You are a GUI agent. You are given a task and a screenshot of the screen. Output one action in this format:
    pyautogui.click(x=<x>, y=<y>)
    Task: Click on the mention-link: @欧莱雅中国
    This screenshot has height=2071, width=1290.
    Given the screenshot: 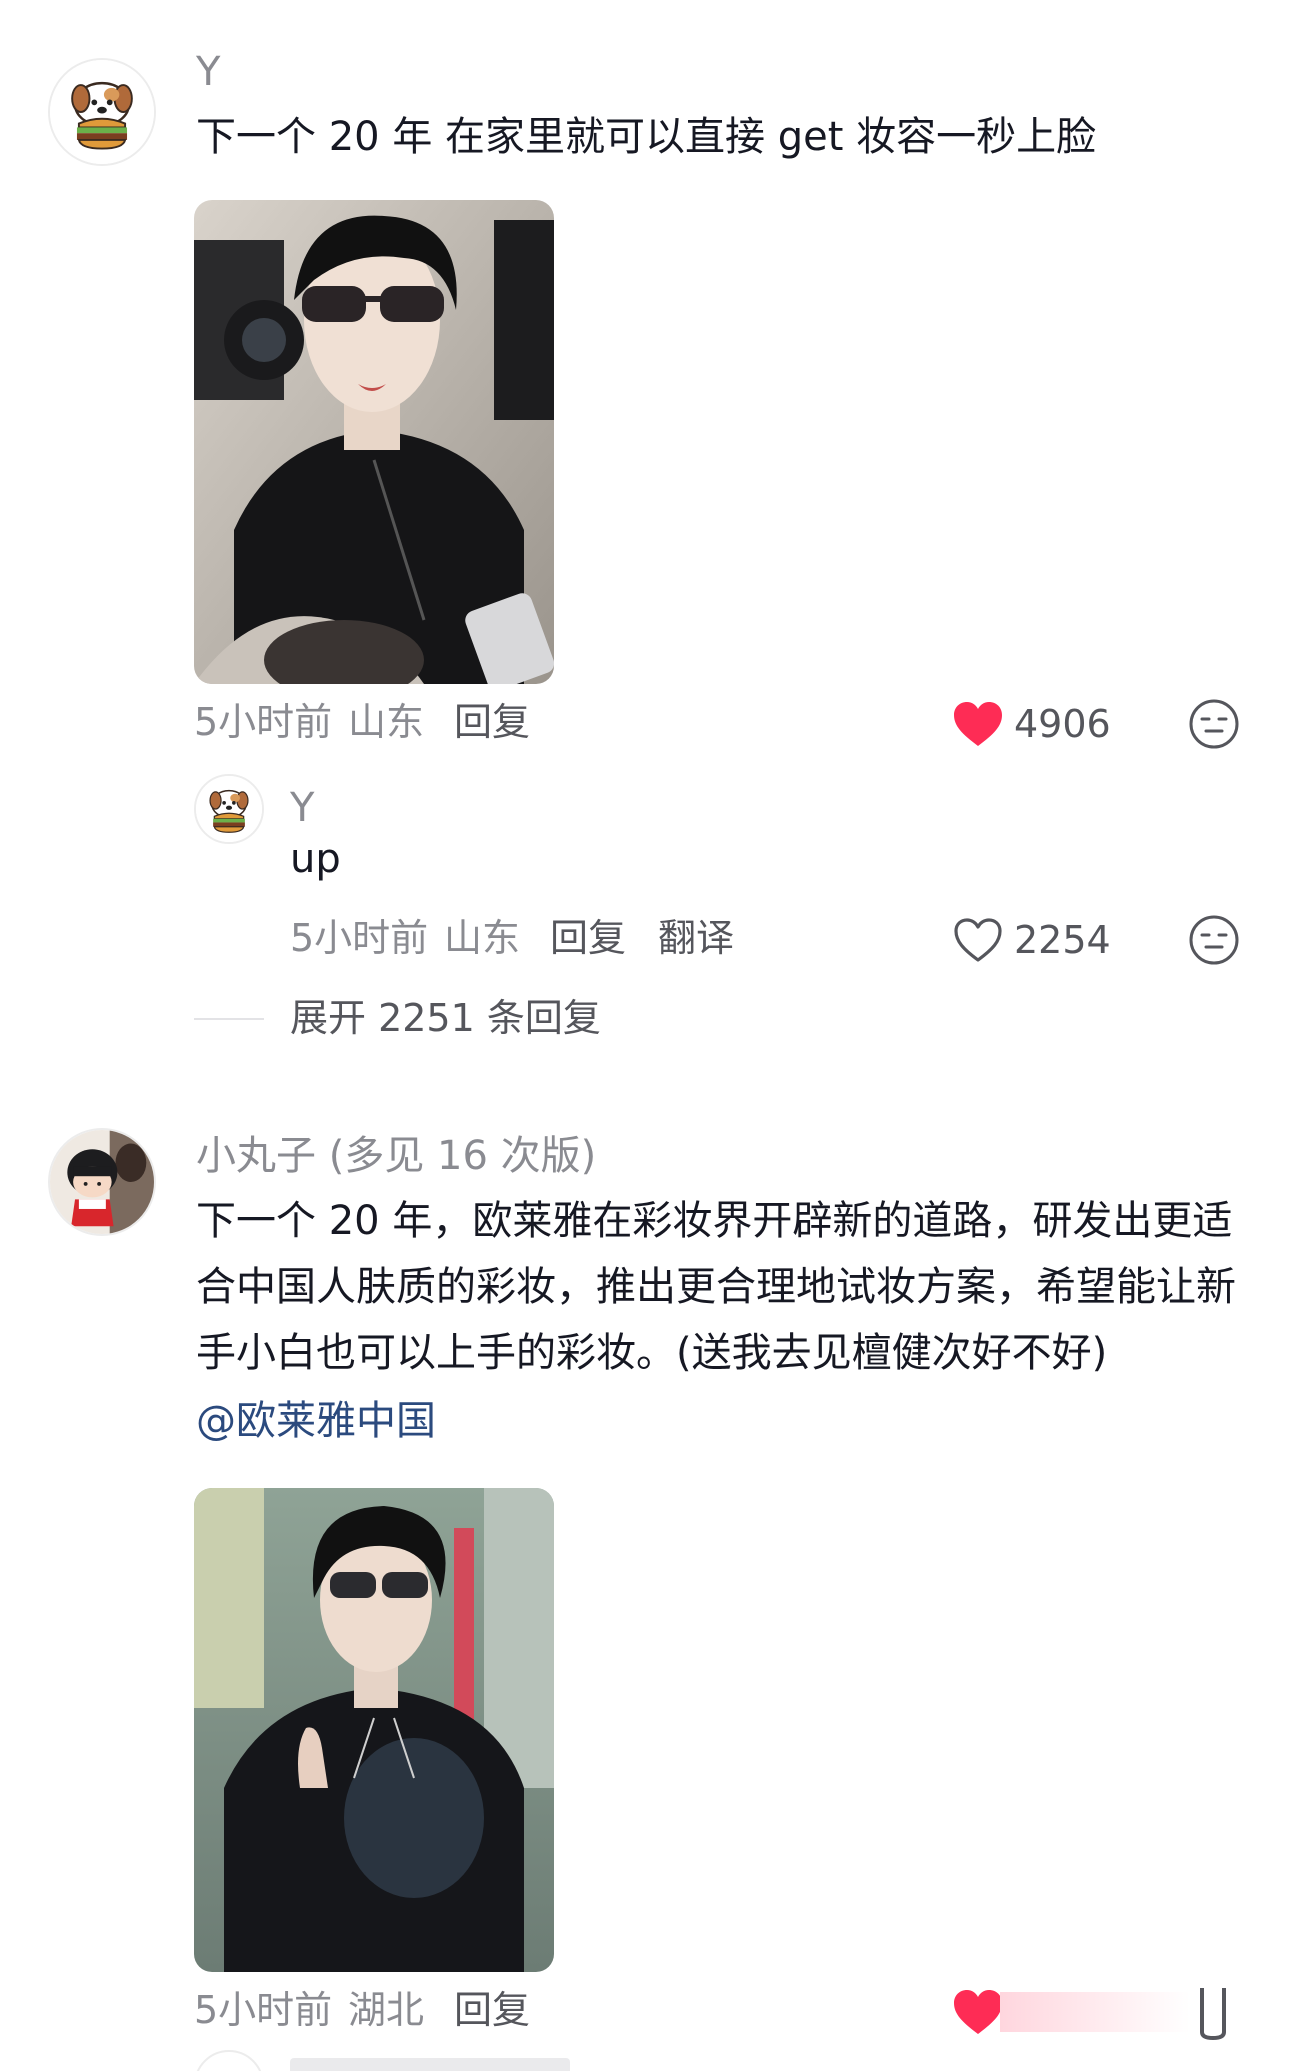 What is the action you would take?
    pyautogui.click(x=316, y=1421)
    